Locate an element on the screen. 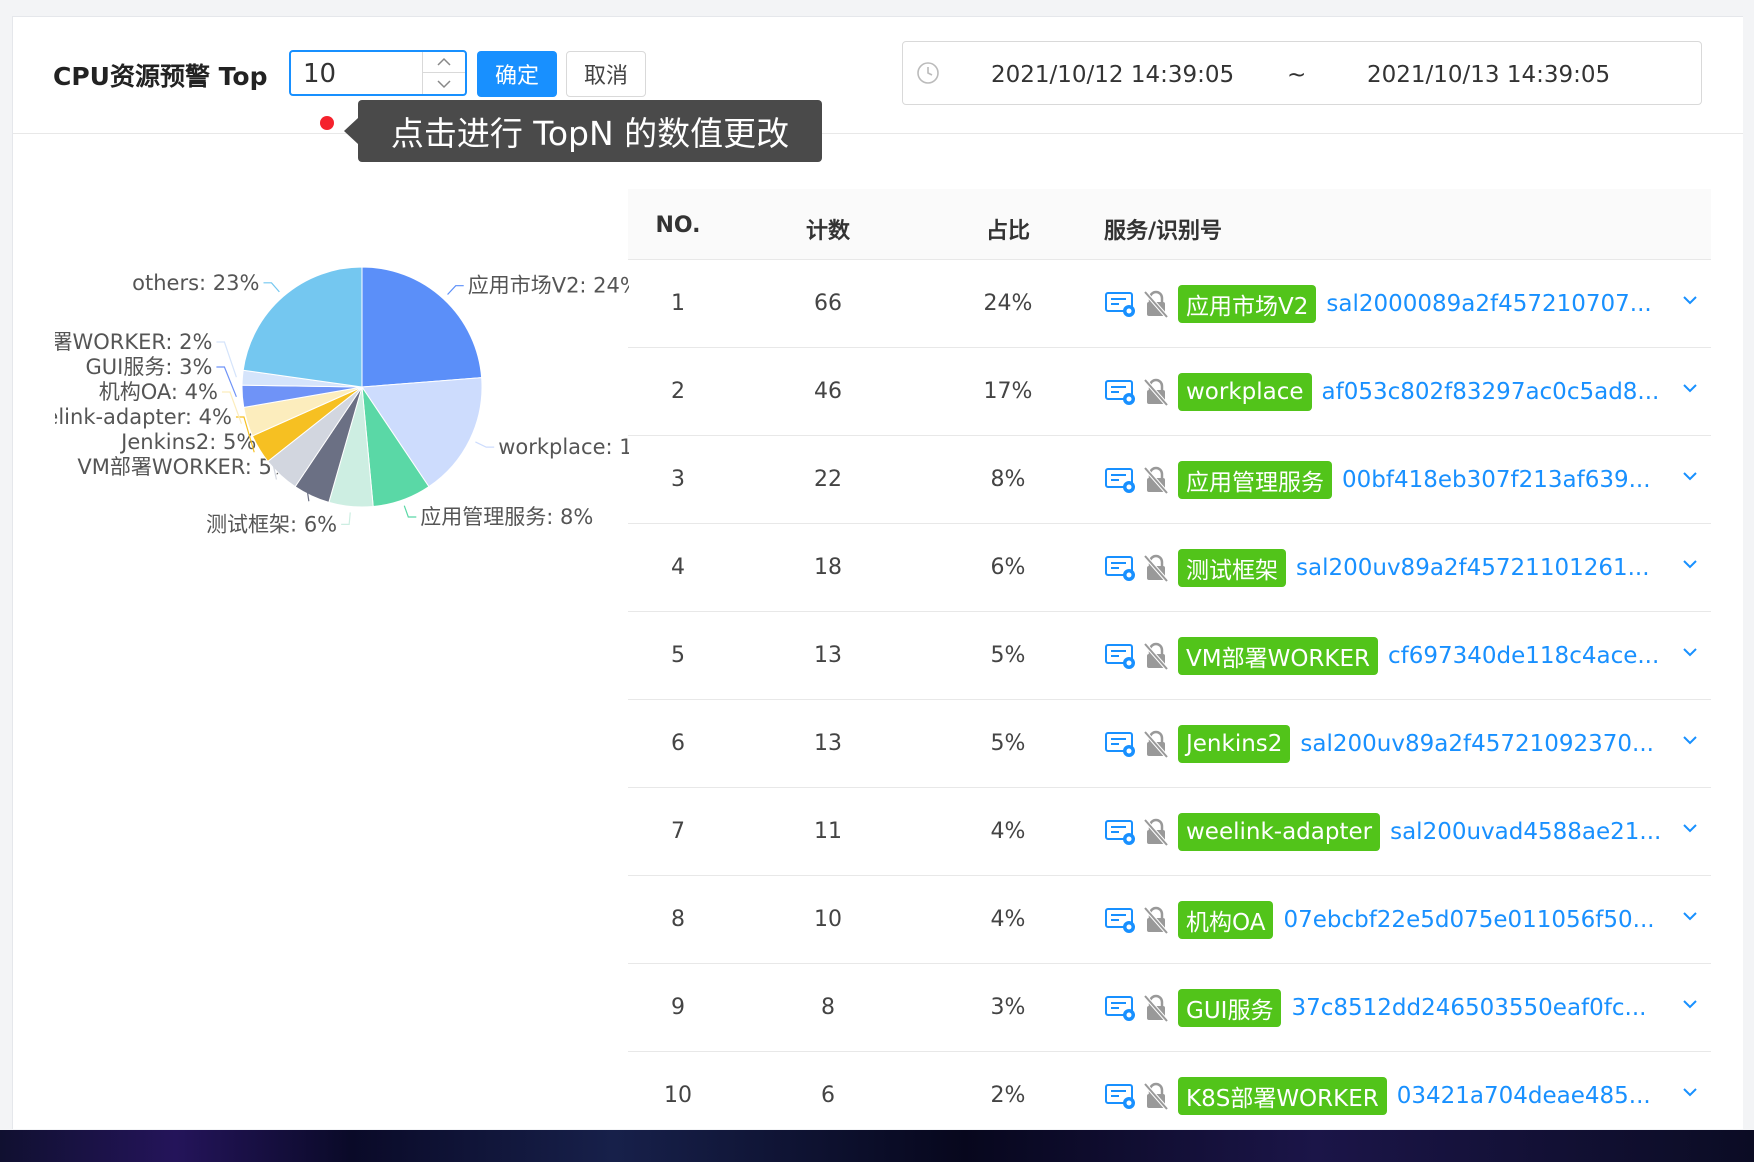 This screenshot has width=1754, height=1162. pie-label: others: 23% is located at coordinates (195, 283).